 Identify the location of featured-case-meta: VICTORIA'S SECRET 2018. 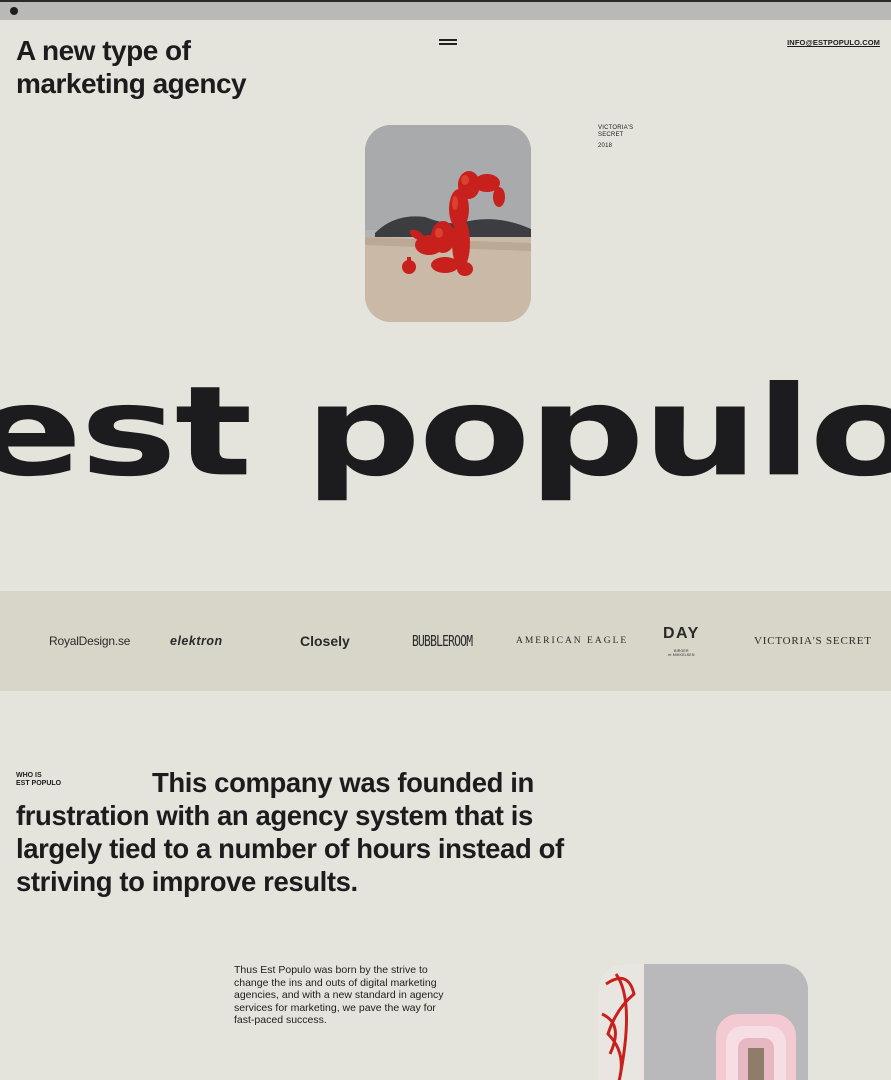
(615, 137).